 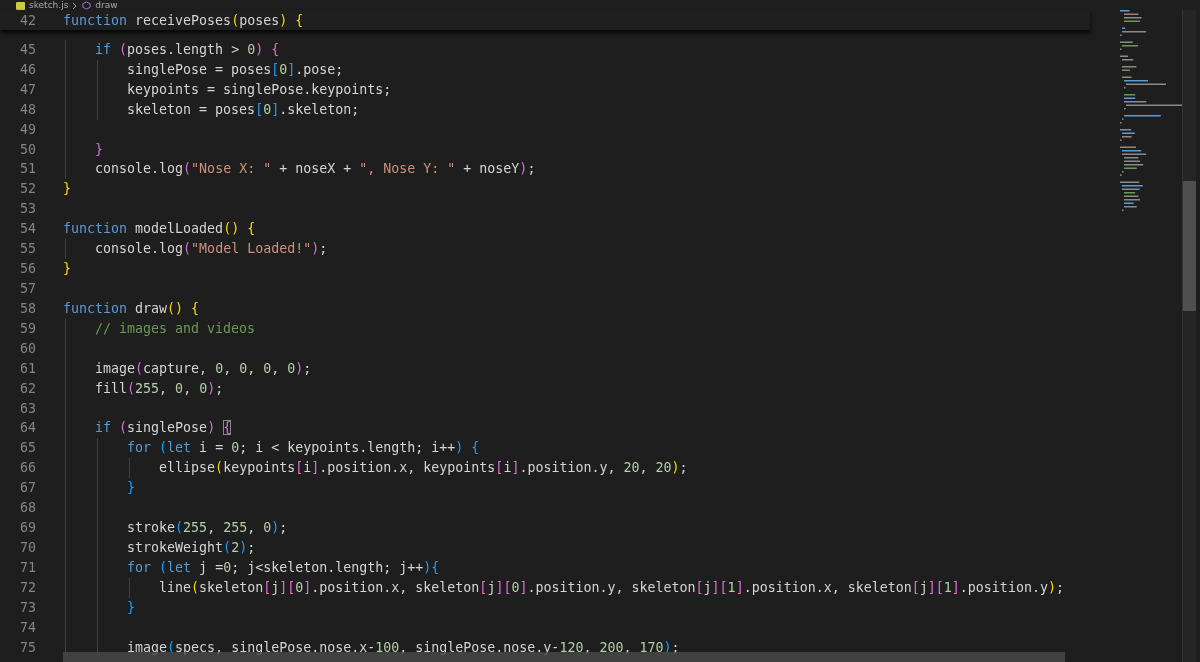 I want to click on line-number: 74, so click(x=27, y=627).